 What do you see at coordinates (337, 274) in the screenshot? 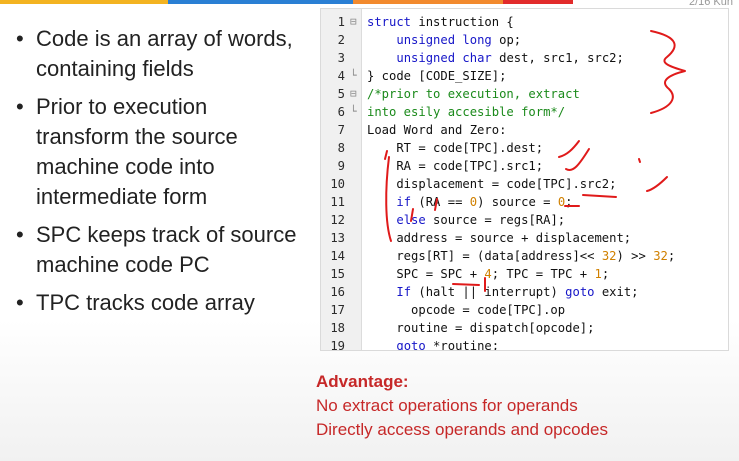
I see `line-number: 15` at bounding box center [337, 274].